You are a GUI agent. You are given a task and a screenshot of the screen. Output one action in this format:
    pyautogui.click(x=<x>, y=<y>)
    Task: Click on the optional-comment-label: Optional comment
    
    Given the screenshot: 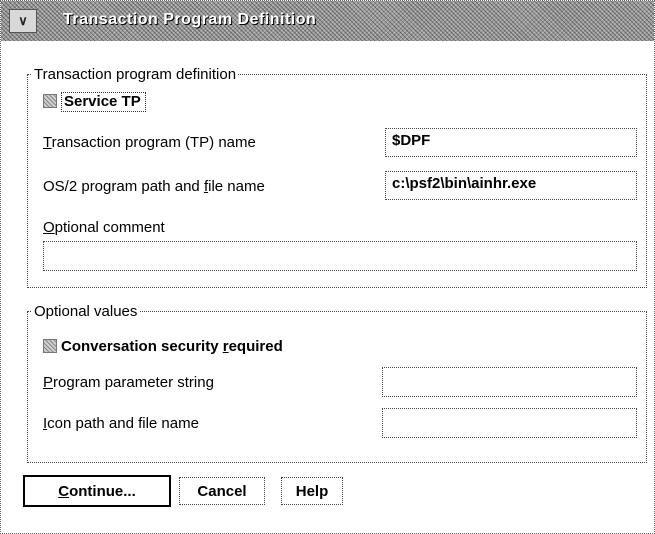 What is the action you would take?
    pyautogui.click(x=104, y=227)
    